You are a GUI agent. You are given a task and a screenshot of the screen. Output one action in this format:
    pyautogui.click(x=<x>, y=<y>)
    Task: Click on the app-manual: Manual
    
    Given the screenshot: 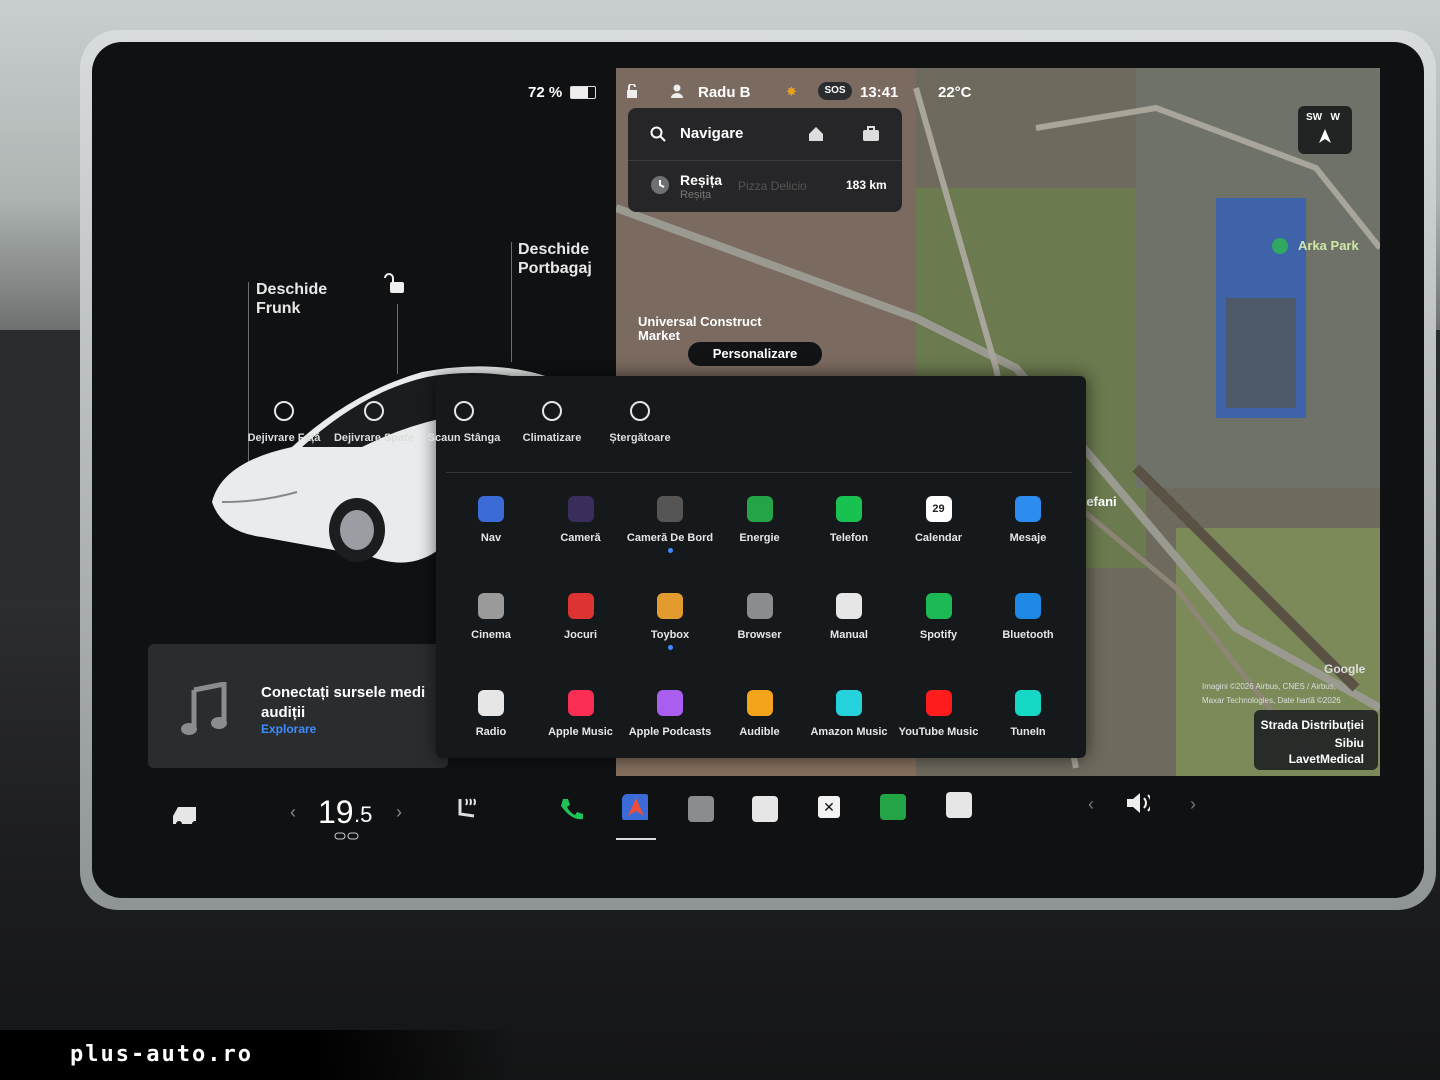 What is the action you would take?
    pyautogui.click(x=849, y=617)
    